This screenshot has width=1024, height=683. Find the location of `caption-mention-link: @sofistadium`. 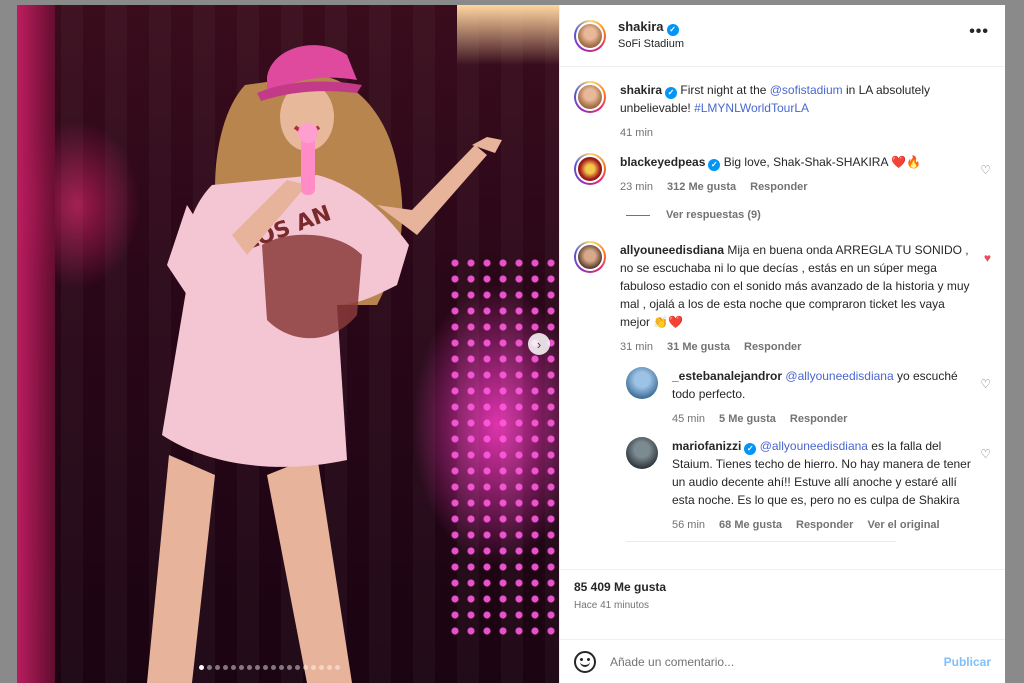

caption-mention-link: @sofistadium is located at coordinates (806, 90).